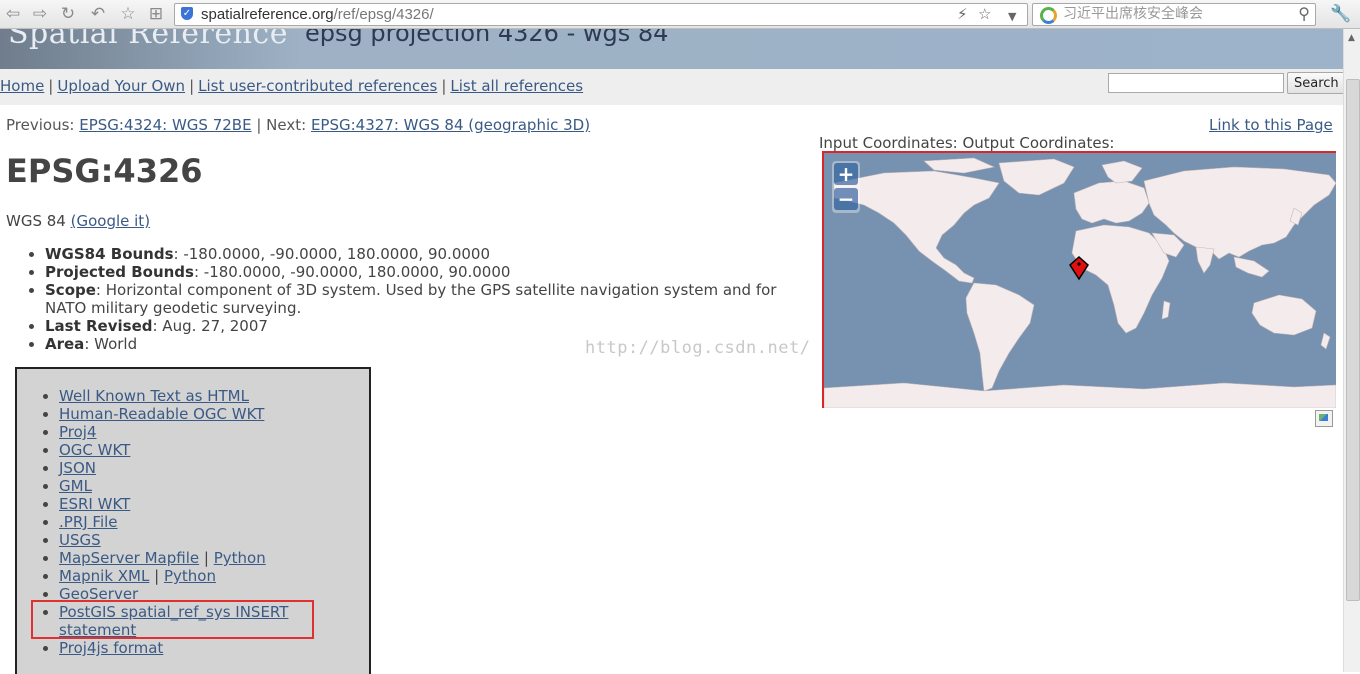  Describe the element at coordinates (1304, 13) in the screenshot. I see `search-icon: ⚲` at that location.